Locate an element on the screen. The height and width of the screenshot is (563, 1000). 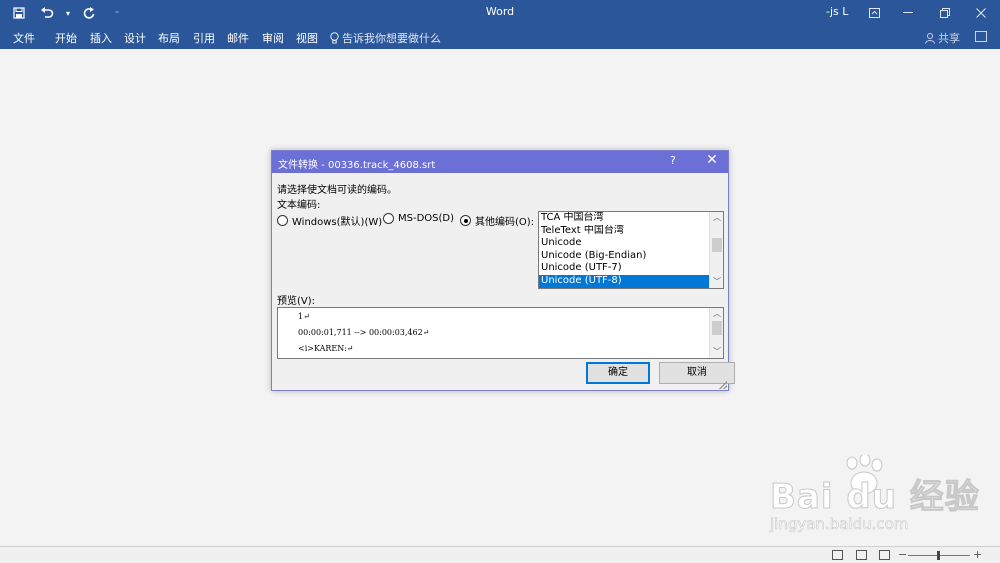
tab-mailings: 邮件 is located at coordinates (238, 38).